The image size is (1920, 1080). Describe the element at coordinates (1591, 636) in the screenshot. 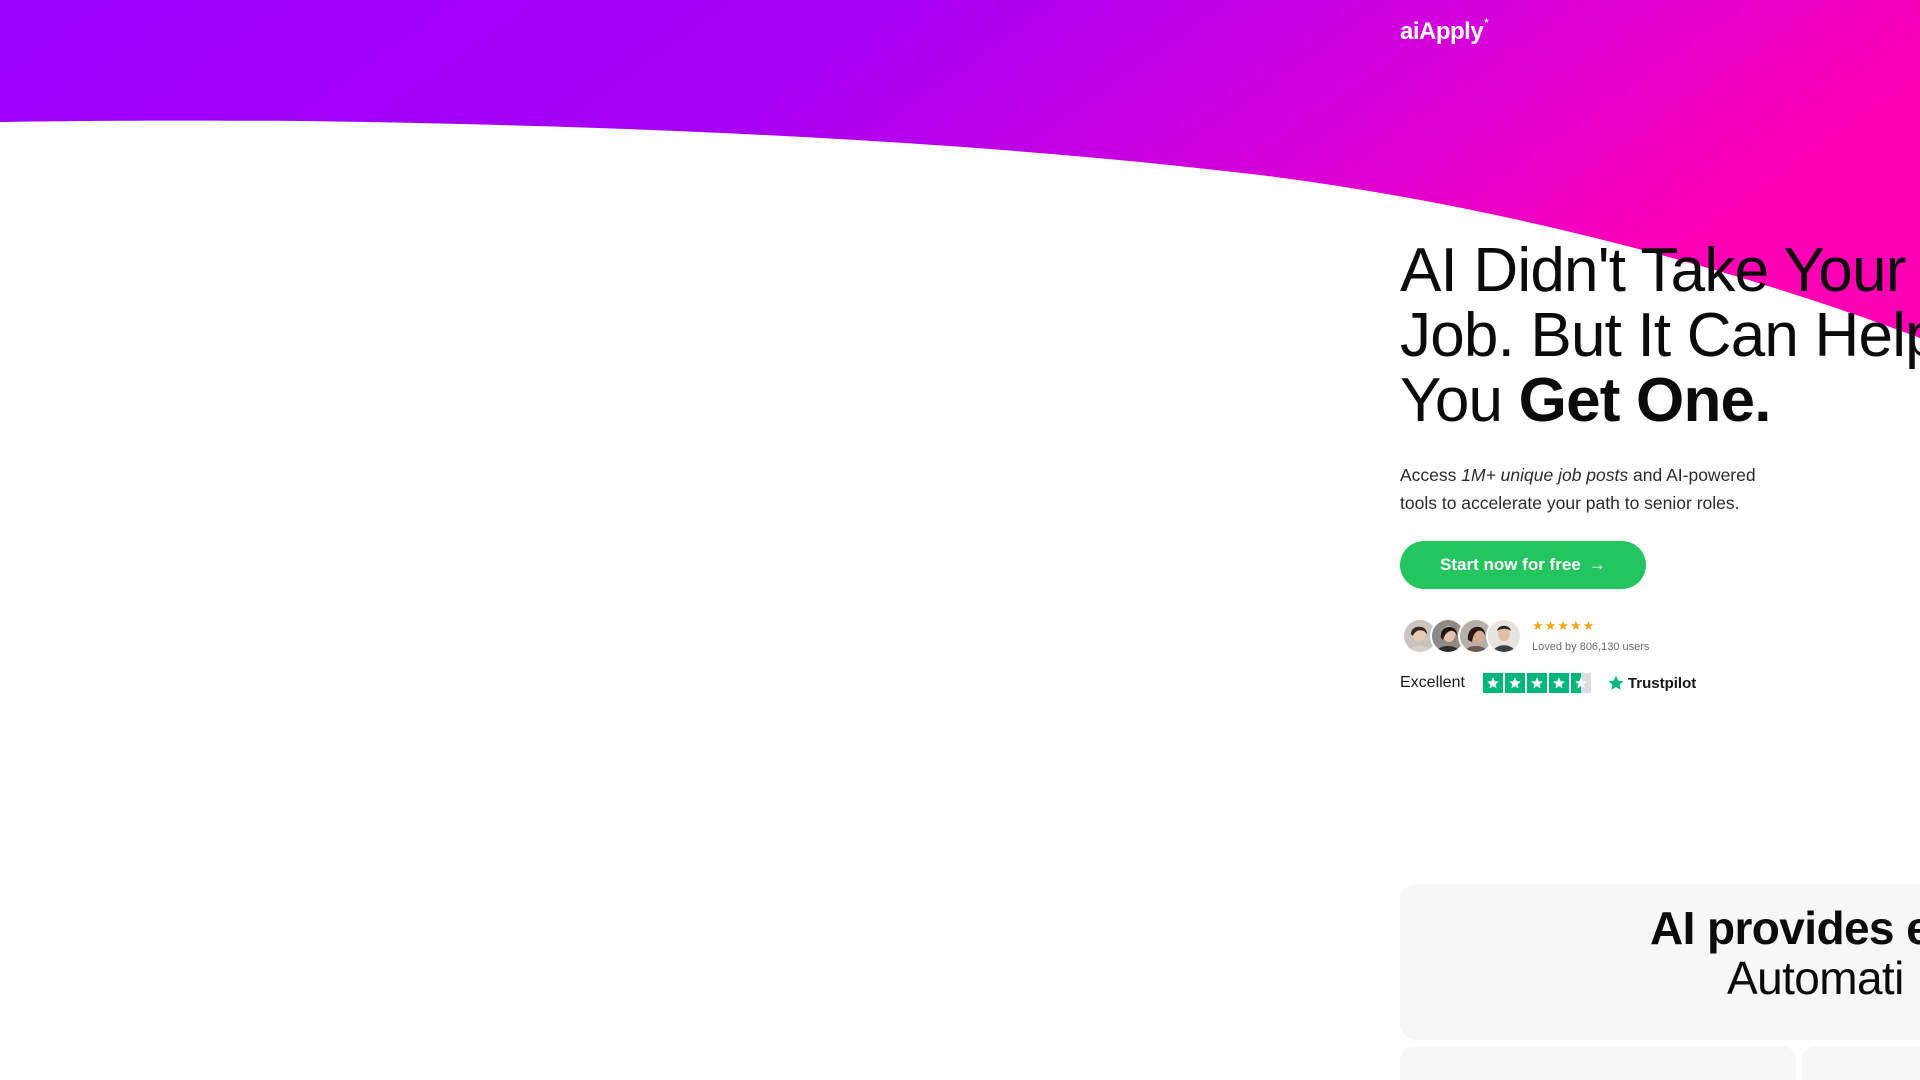

I see `rating-block: ★★★★★ Loved by 806,130 users` at that location.